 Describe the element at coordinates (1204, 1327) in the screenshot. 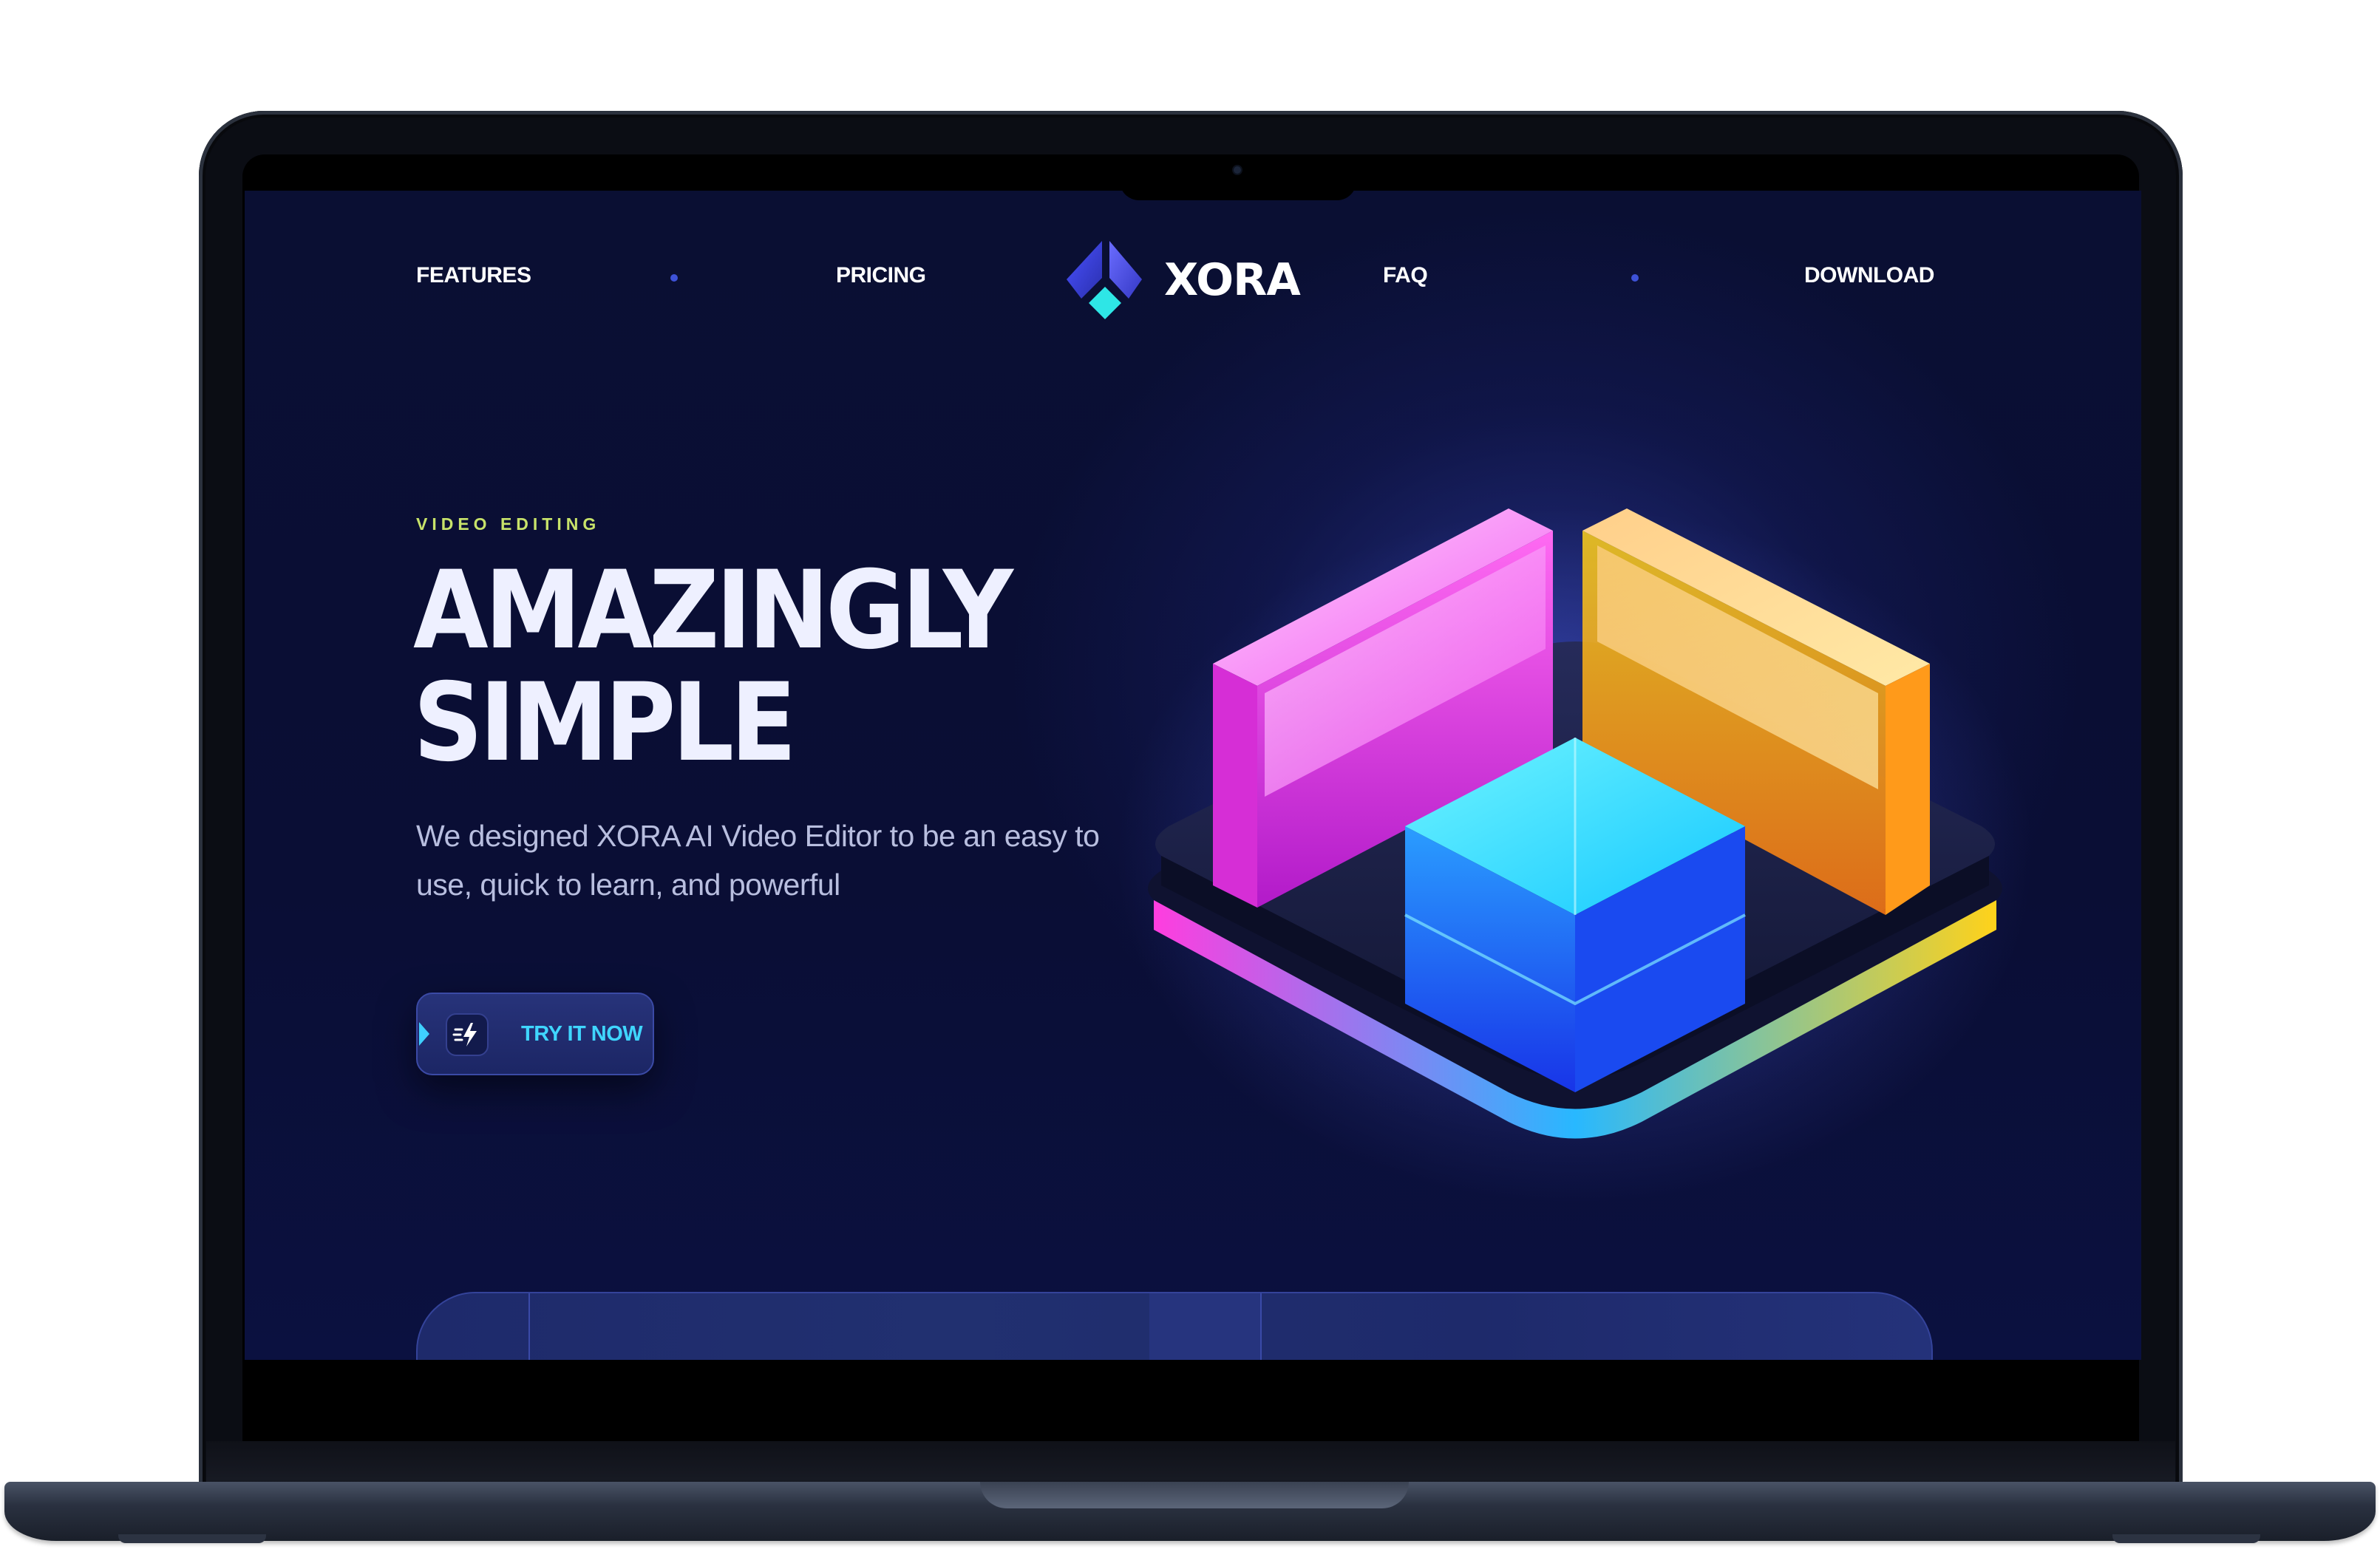

I see `preview-column` at that location.